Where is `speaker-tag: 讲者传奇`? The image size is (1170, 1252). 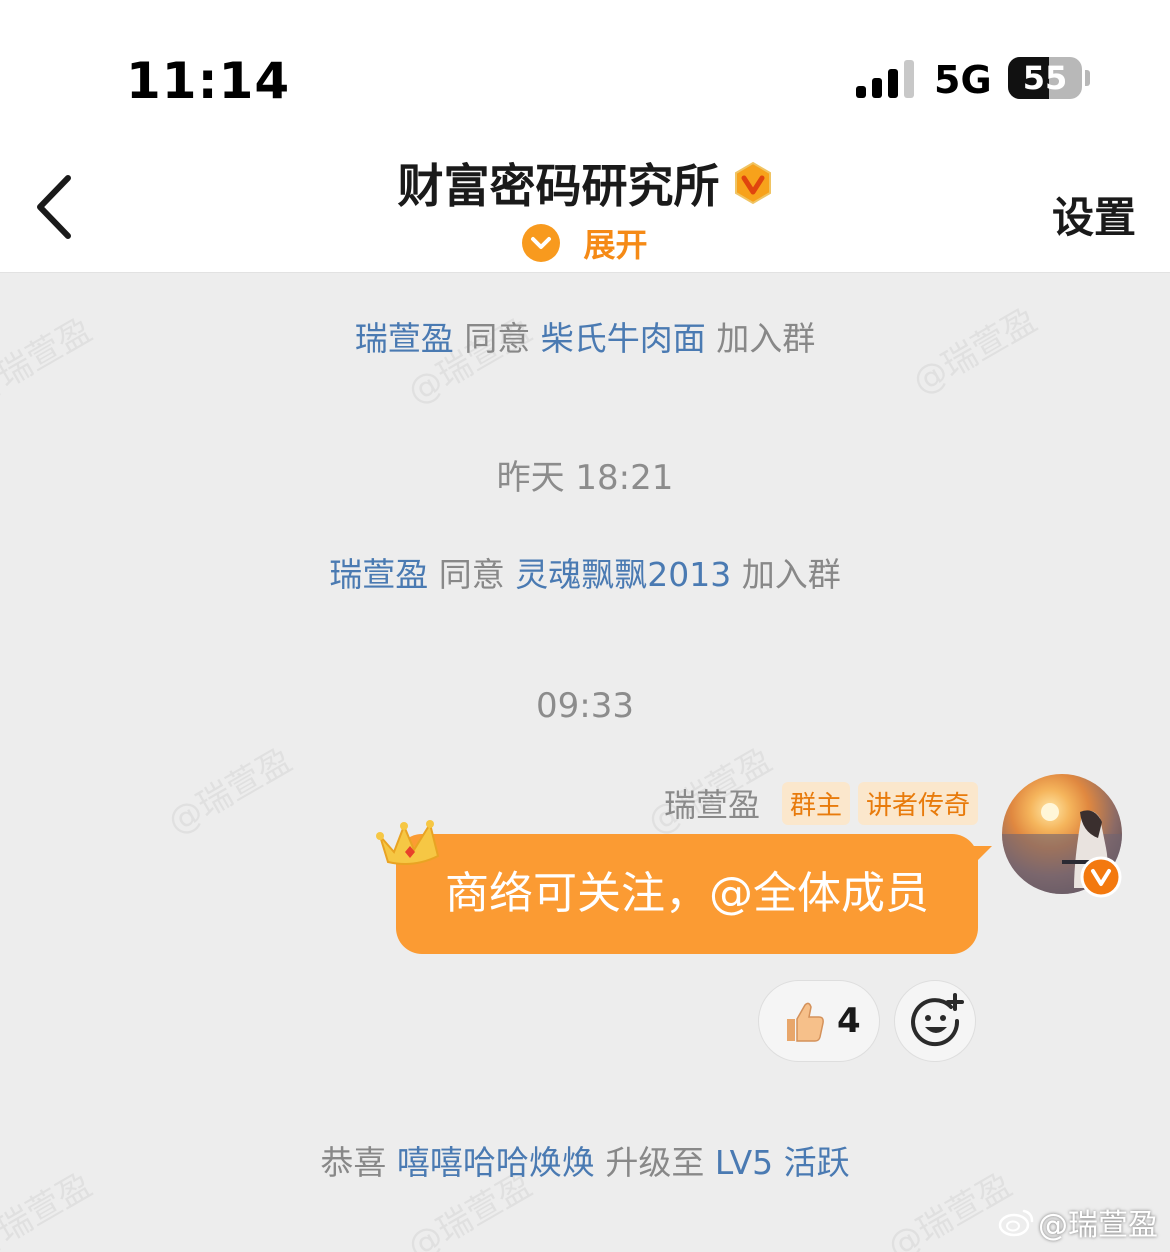 speaker-tag: 讲者传奇 is located at coordinates (917, 803).